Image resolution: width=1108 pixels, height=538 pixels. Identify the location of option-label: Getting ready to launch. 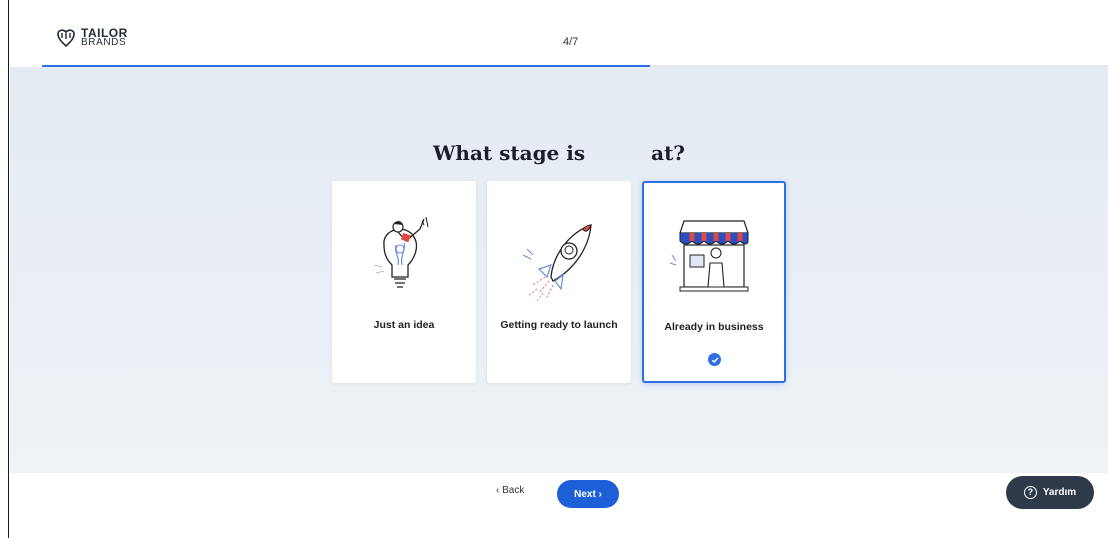
(559, 325).